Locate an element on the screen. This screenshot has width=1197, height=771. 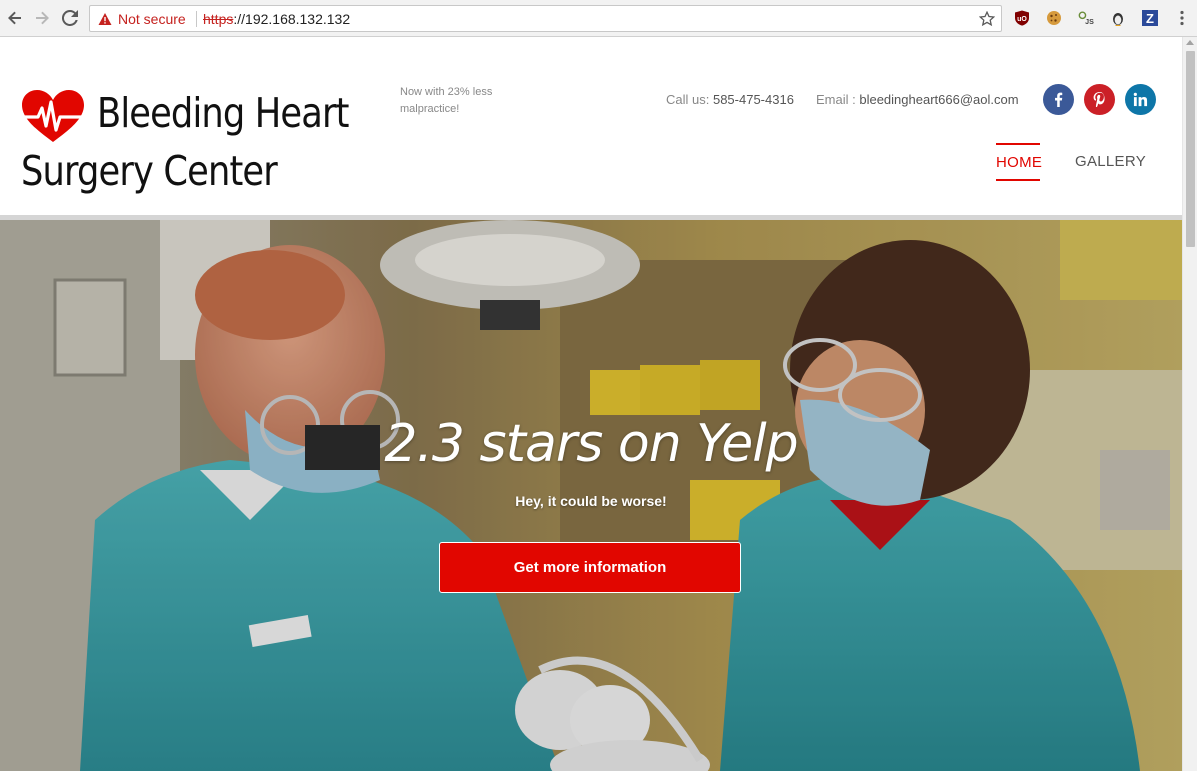
reload-button is located at coordinates (70, 18).